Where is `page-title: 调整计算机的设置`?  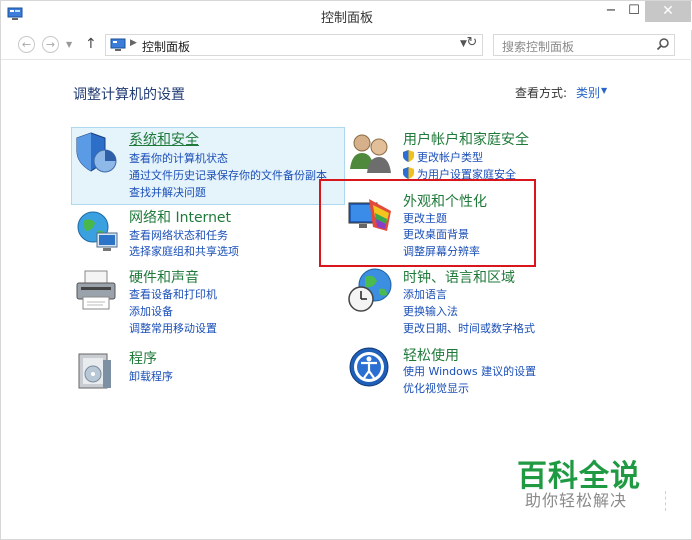
page-title: 调整计算机的设置 is located at coordinates (129, 95).